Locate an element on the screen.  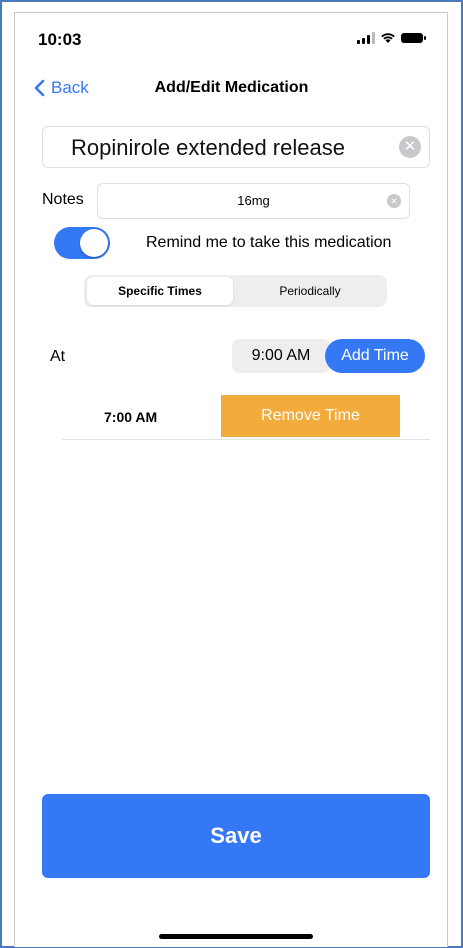
medication-name-field: Ropinirole extended release ✕ is located at coordinates (236, 147).